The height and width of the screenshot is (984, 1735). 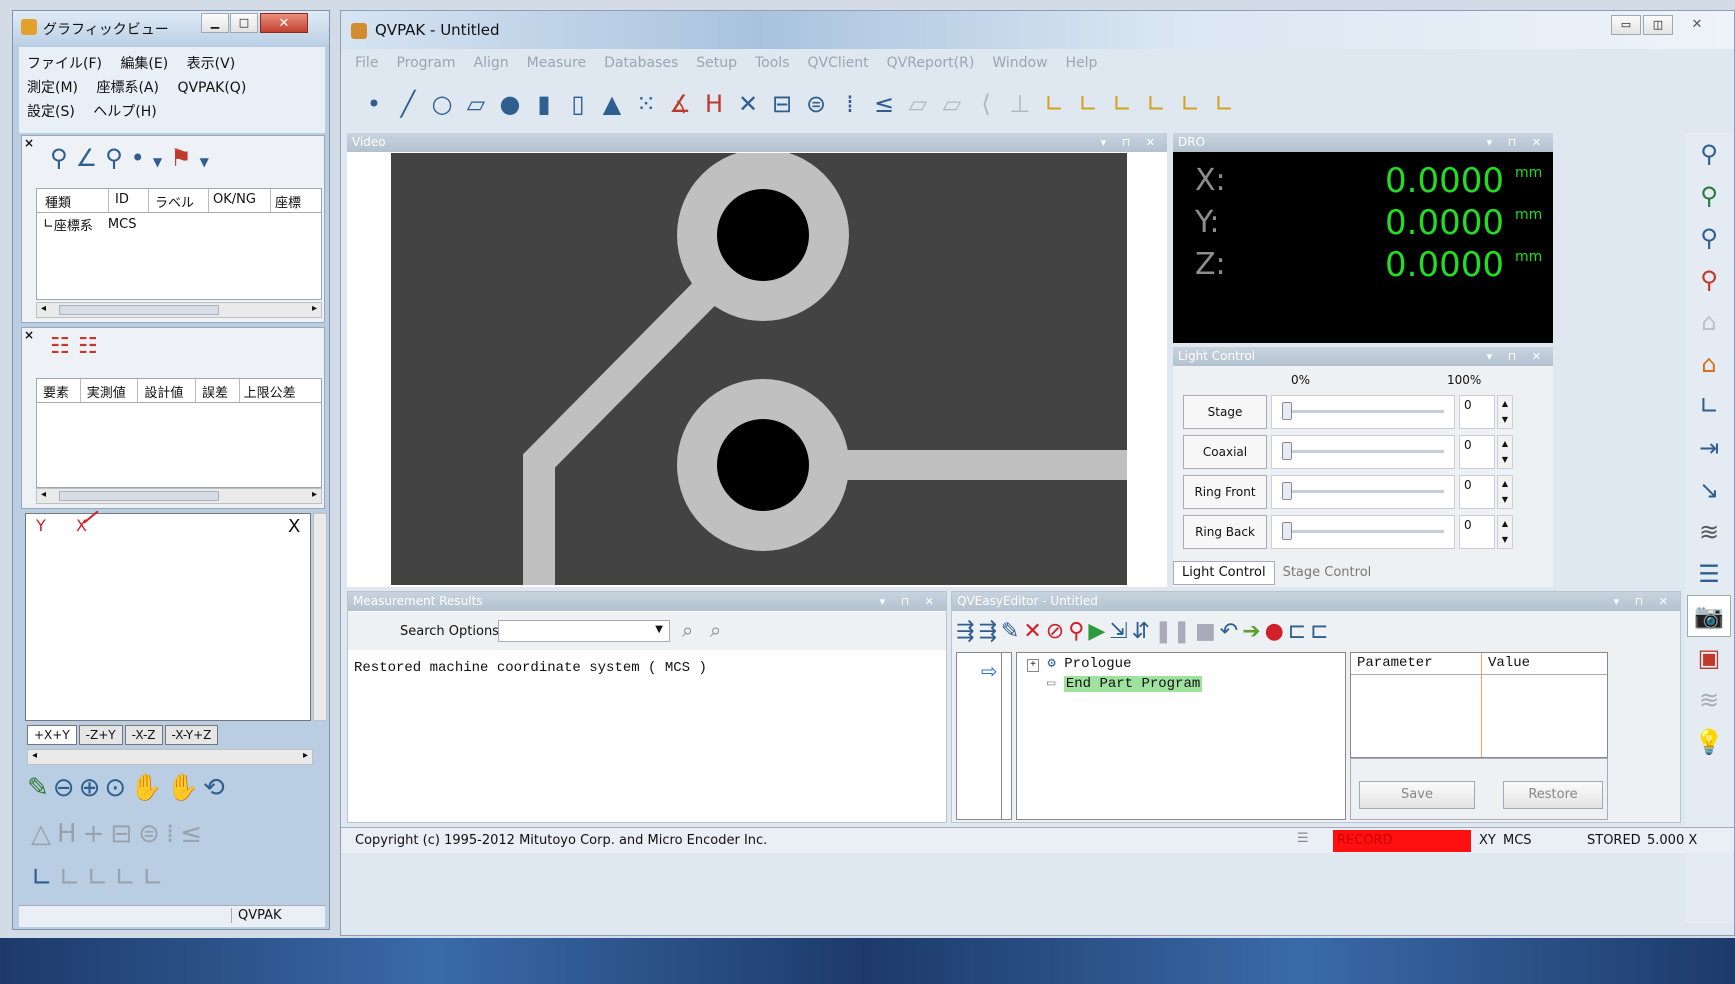 I want to click on menu-measure: Measure, so click(x=557, y=63).